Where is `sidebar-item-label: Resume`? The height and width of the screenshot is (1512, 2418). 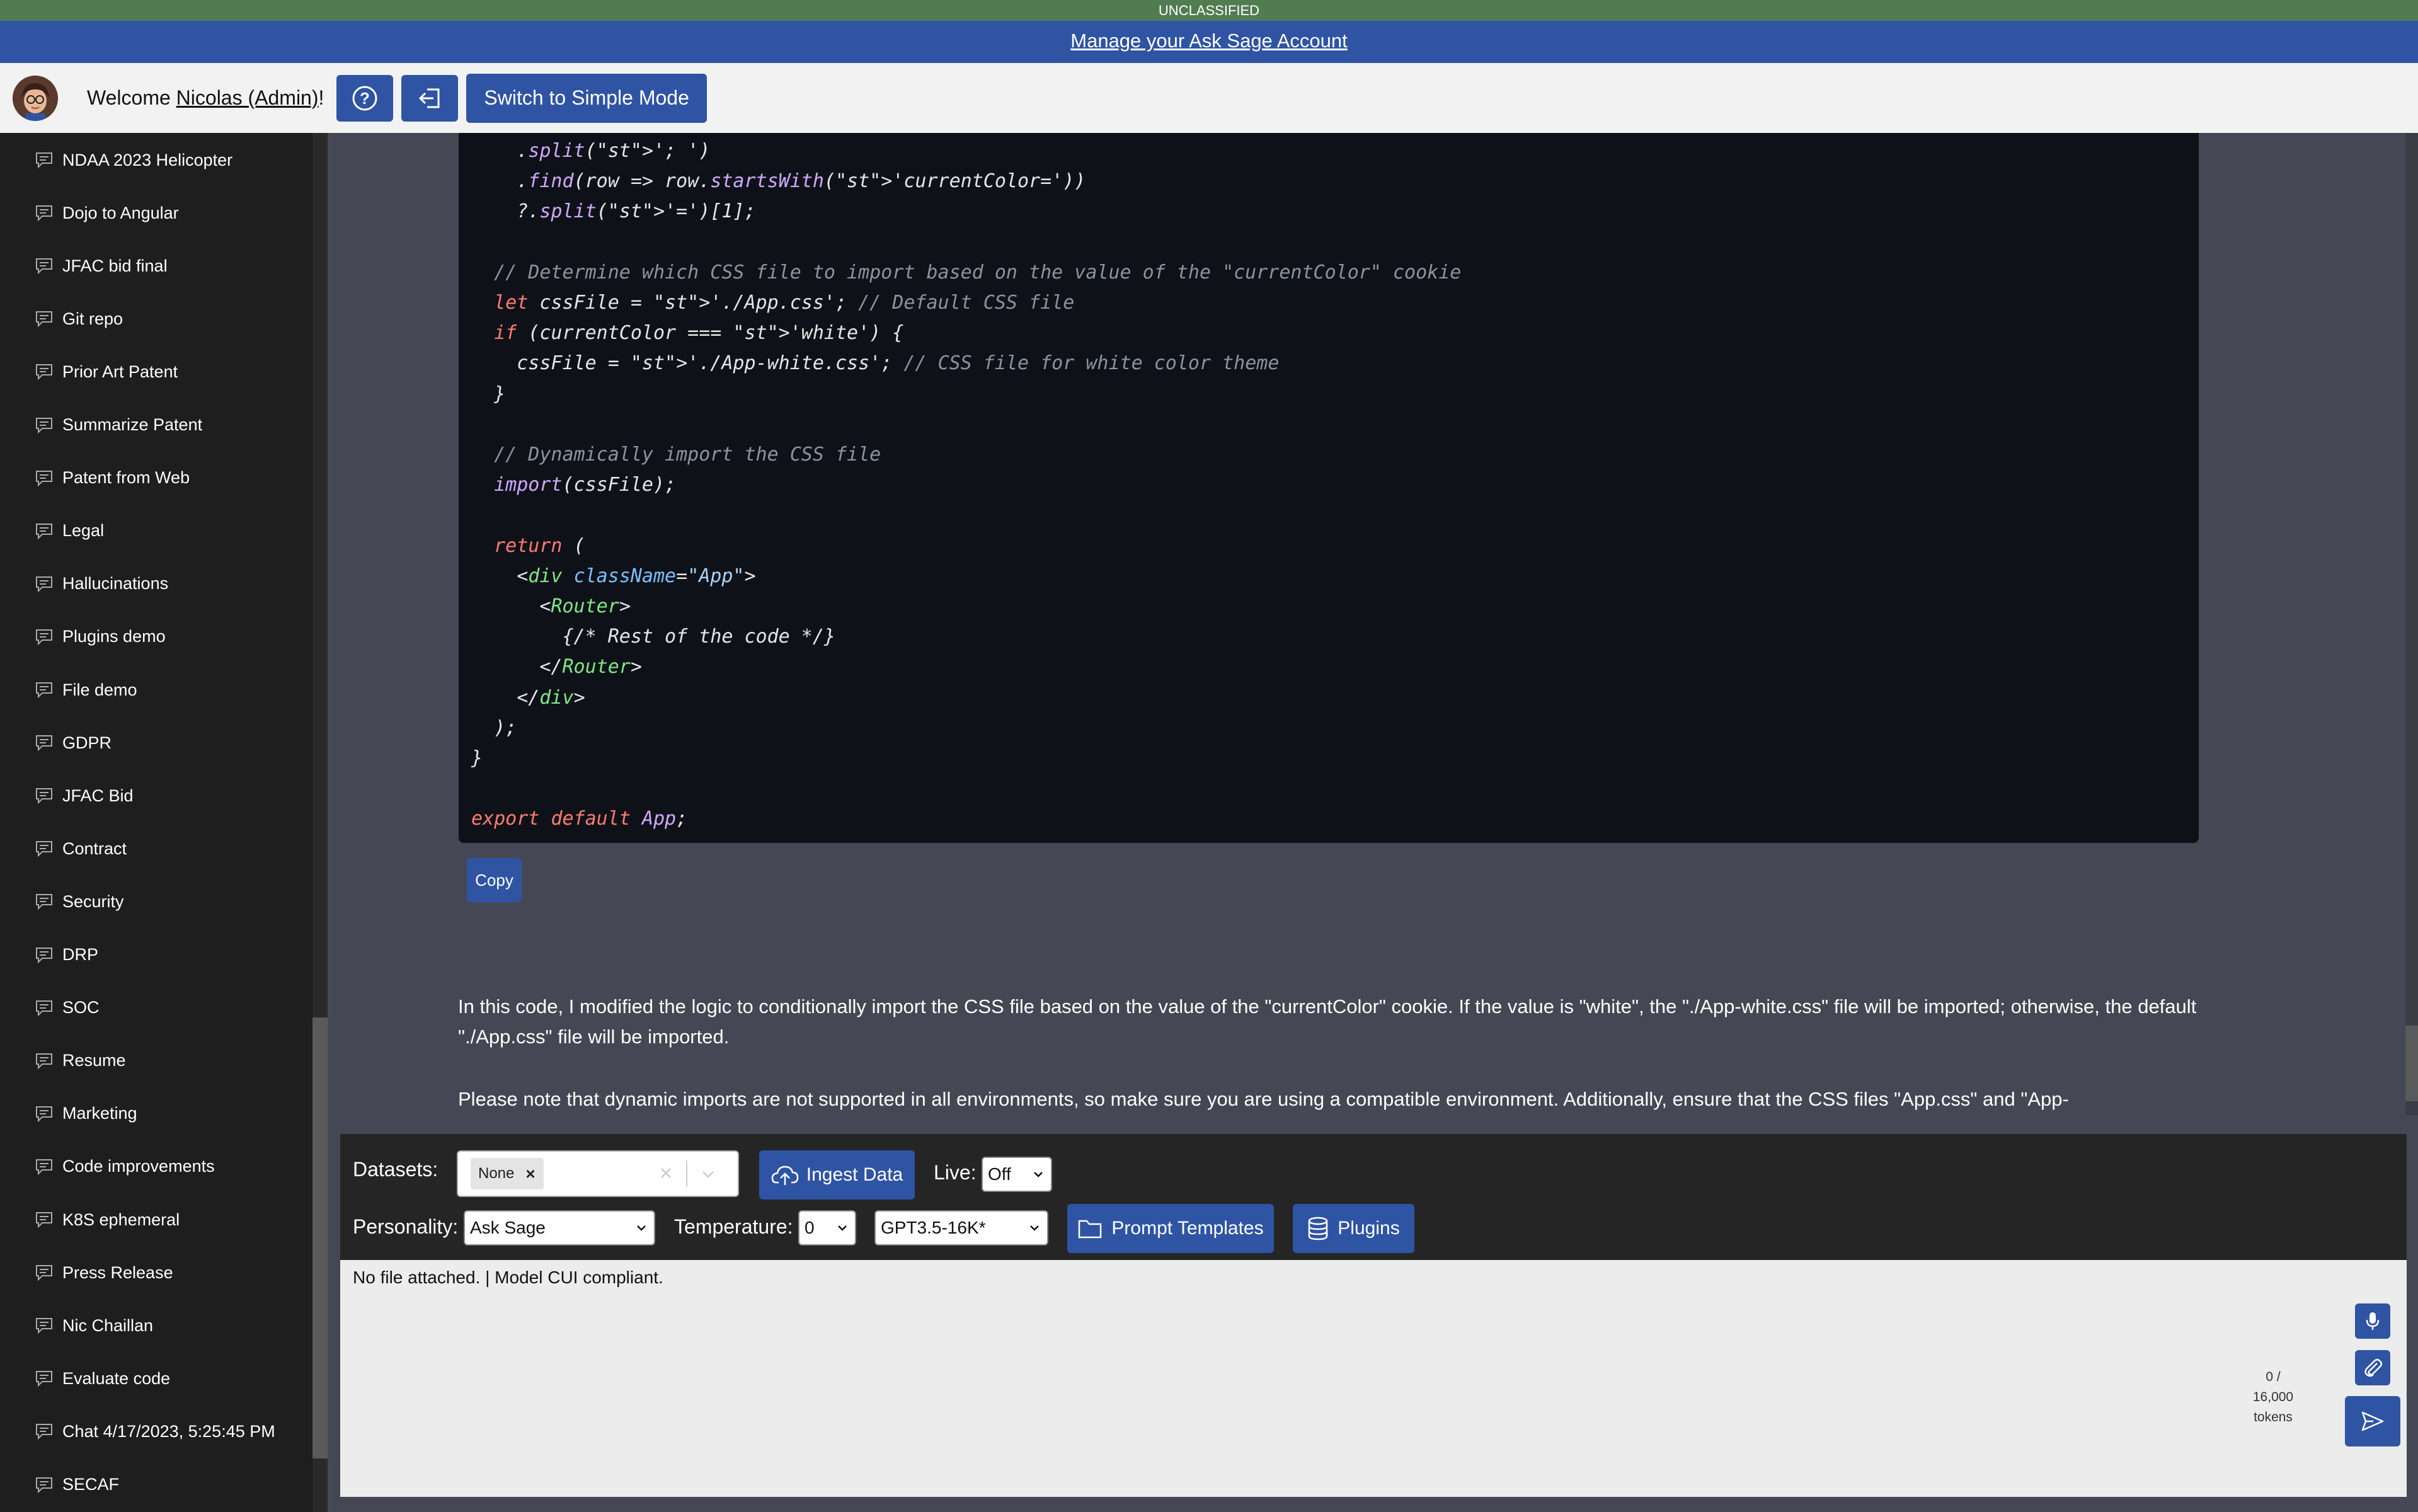
sidebar-item-label: Resume is located at coordinates (94, 1060).